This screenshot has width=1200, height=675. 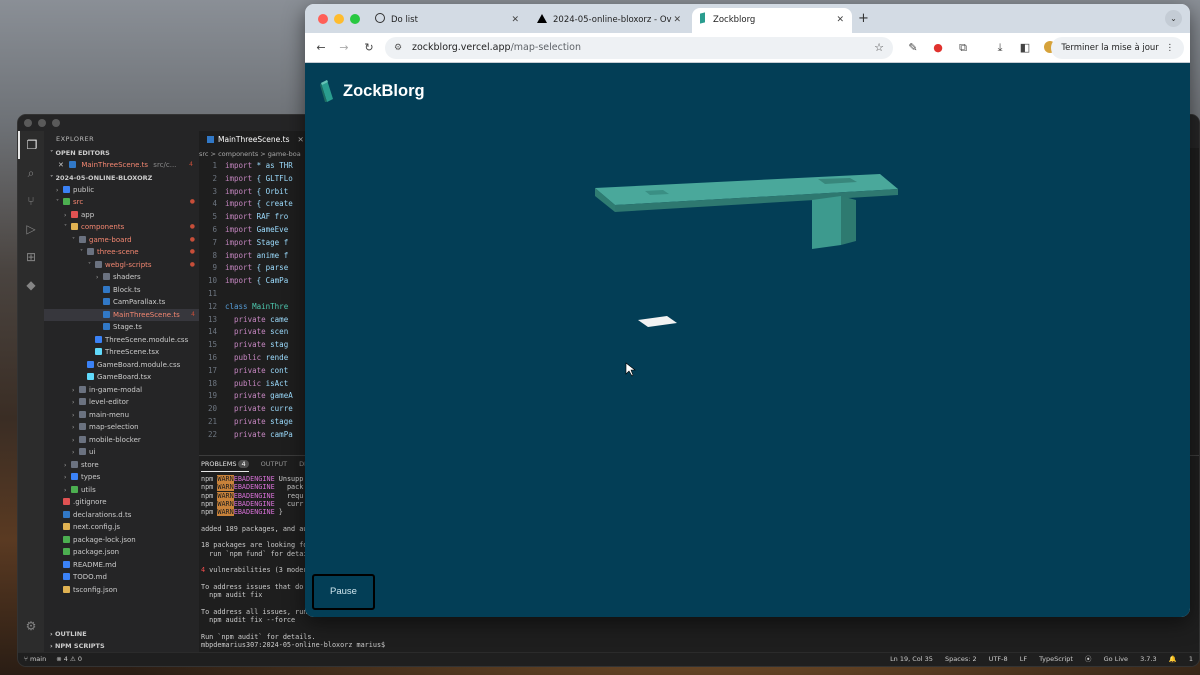 I want to click on folder-item: › in-game-modal, so click(x=121, y=390).